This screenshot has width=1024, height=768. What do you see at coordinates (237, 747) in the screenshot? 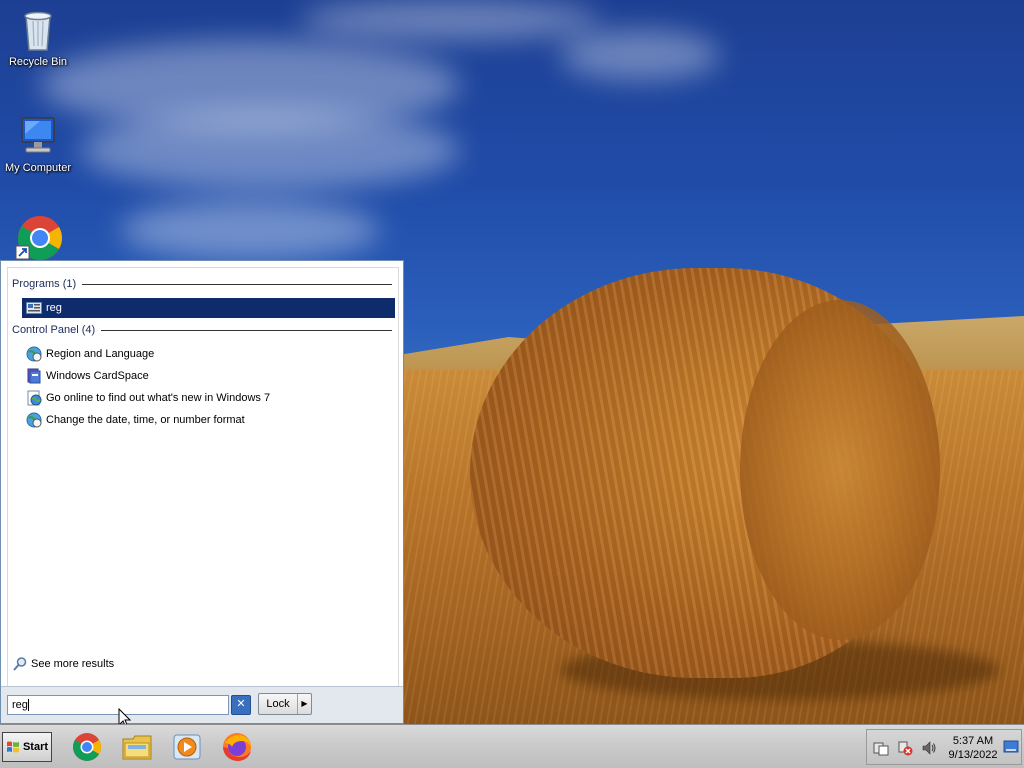
I see `taskbar-app-firefox` at bounding box center [237, 747].